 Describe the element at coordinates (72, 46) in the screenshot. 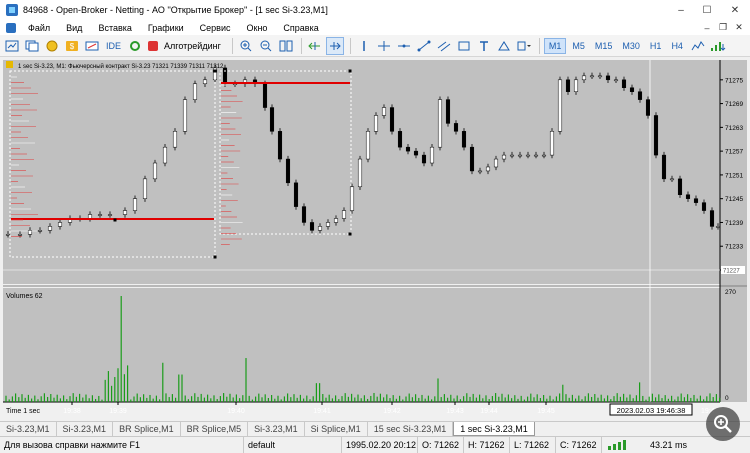

I see `dollar-icon: $` at that location.